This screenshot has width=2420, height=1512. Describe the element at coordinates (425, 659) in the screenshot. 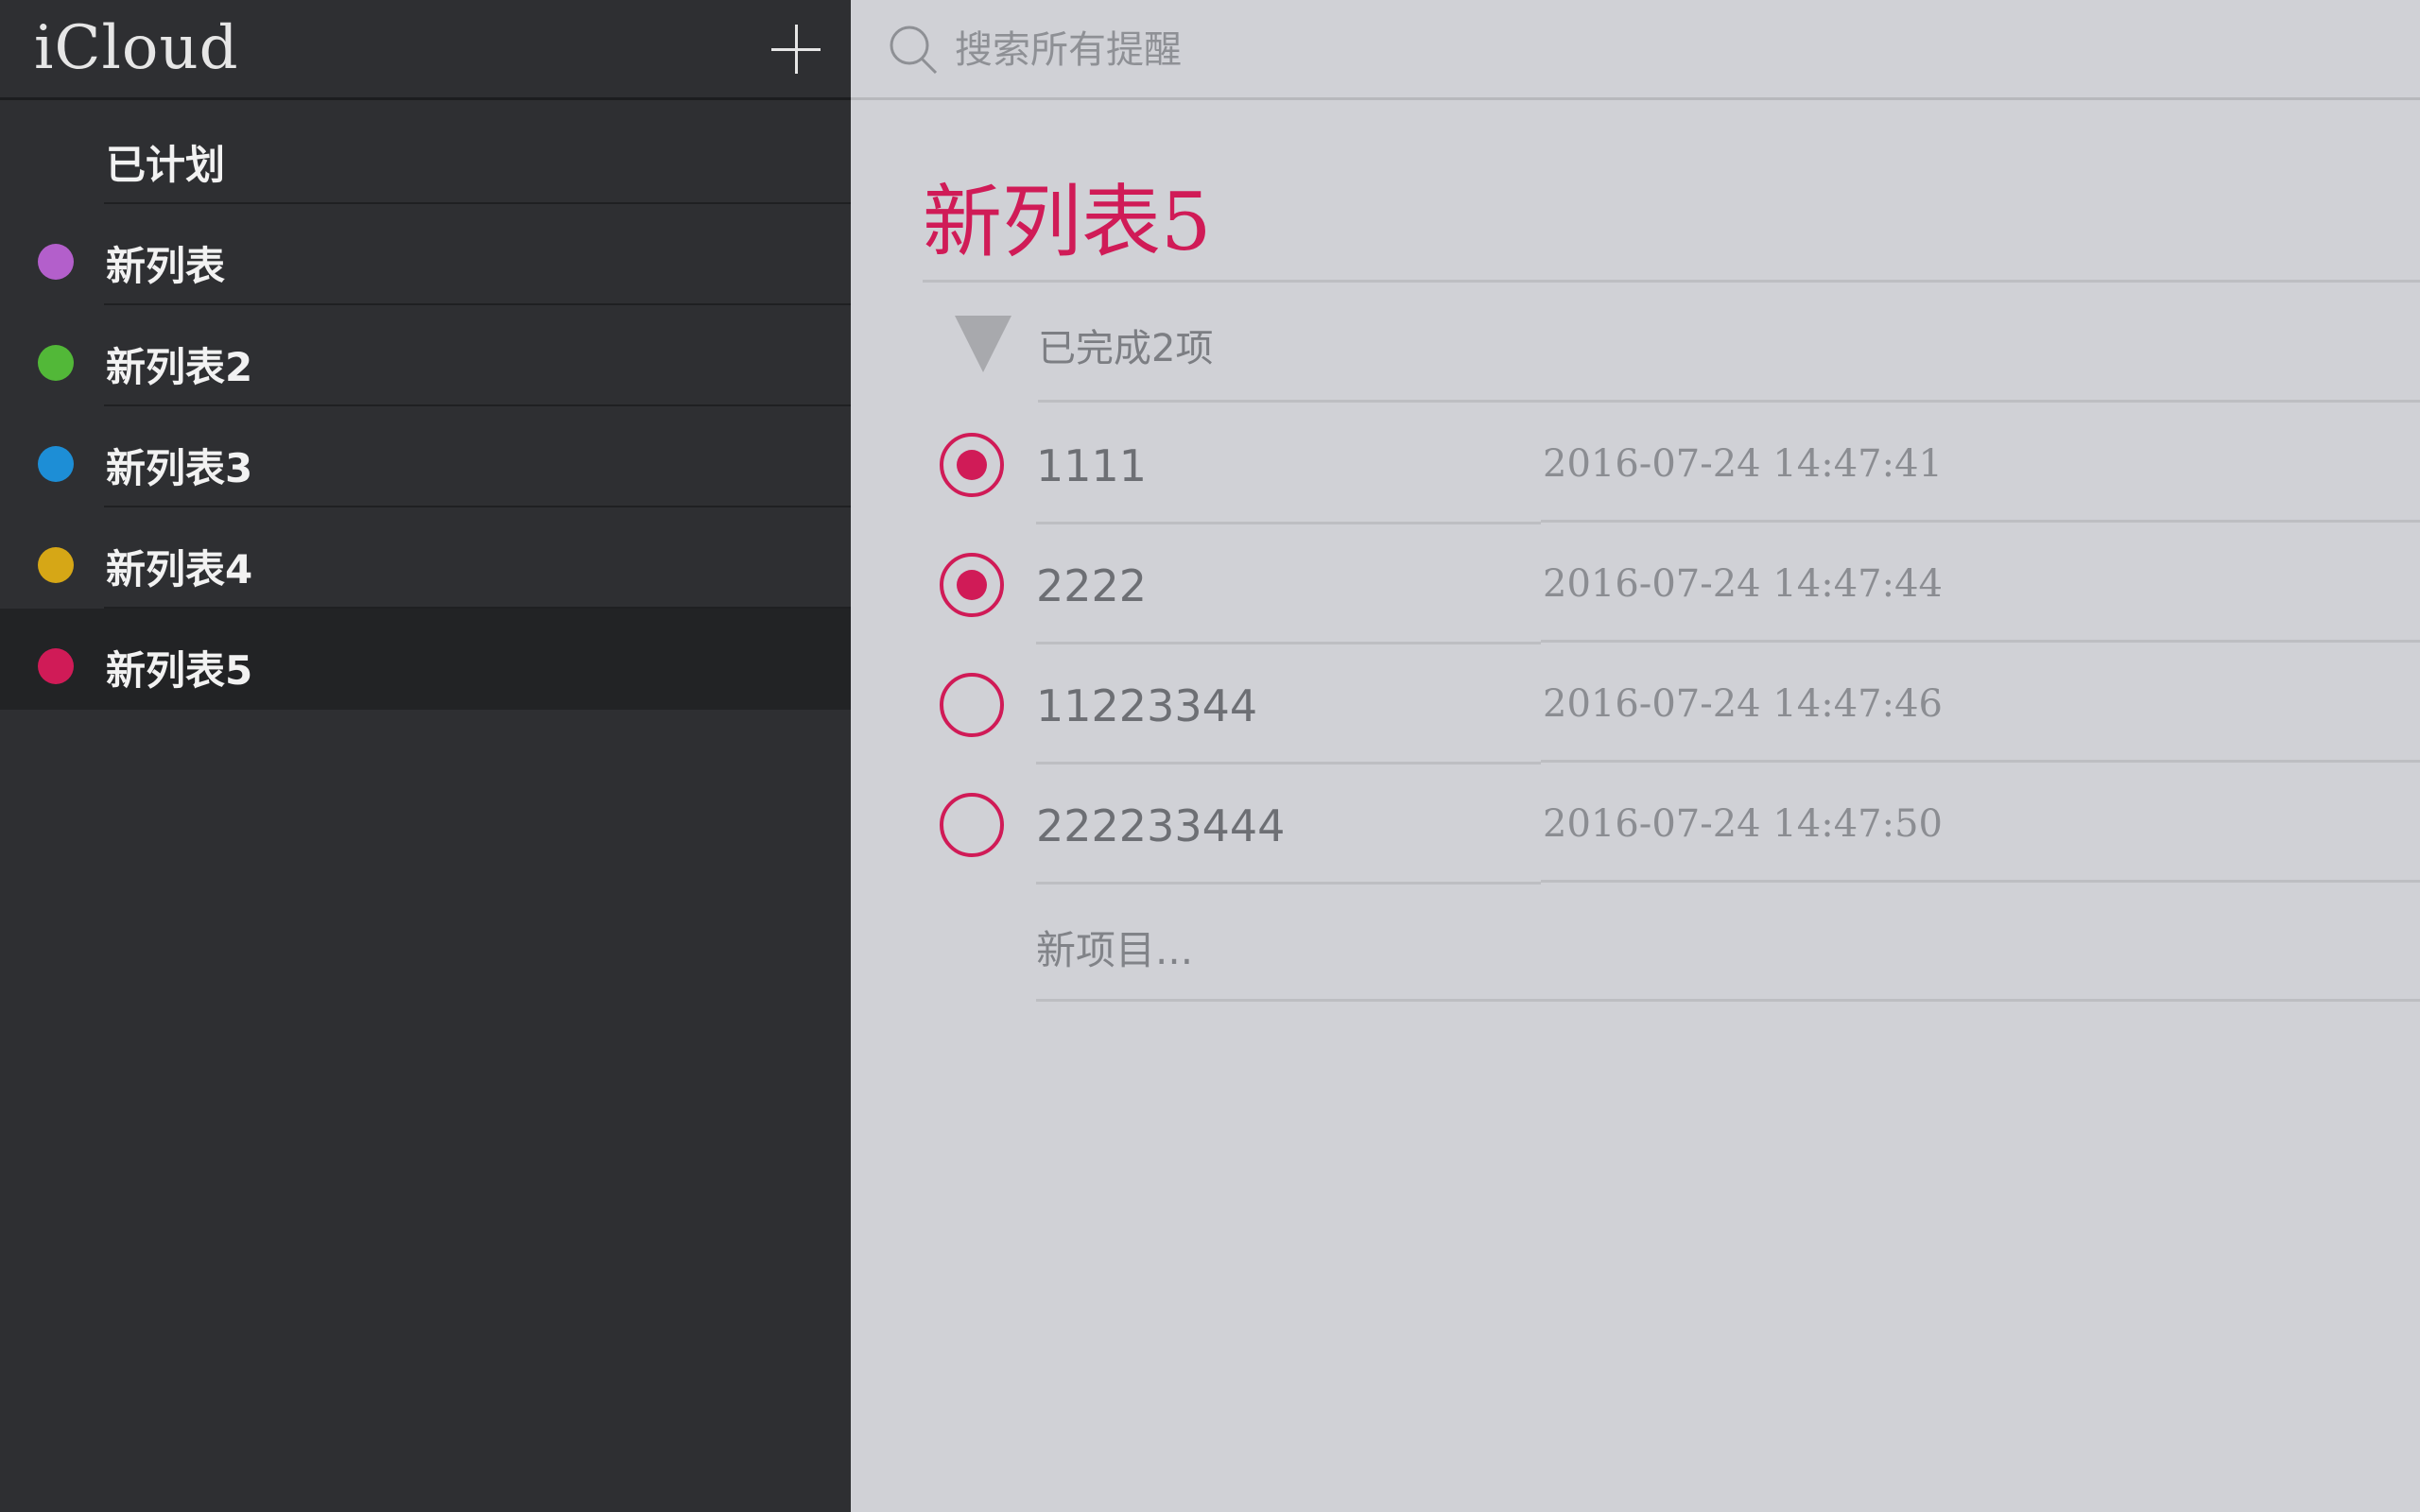

I see `sidebar-item-list-5: 新列表5` at that location.